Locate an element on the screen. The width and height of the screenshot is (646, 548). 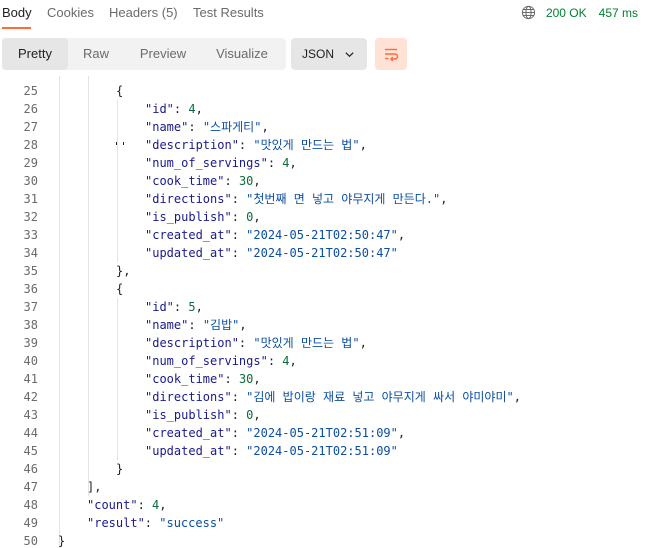
response-status: 200 OK 457 ms is located at coordinates (579, 12).